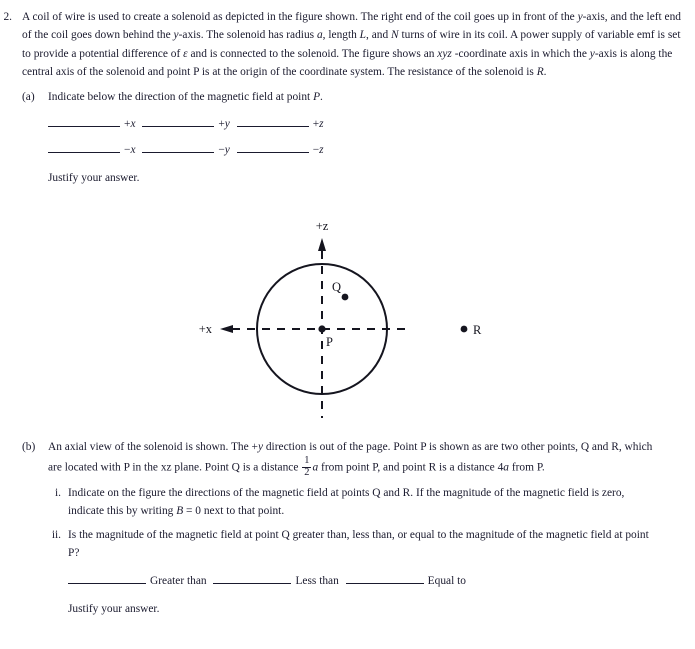 The image size is (695, 649). Describe the element at coordinates (247, 35) in the screenshot. I see `text-run: -axis. The solenoid has radius` at that location.